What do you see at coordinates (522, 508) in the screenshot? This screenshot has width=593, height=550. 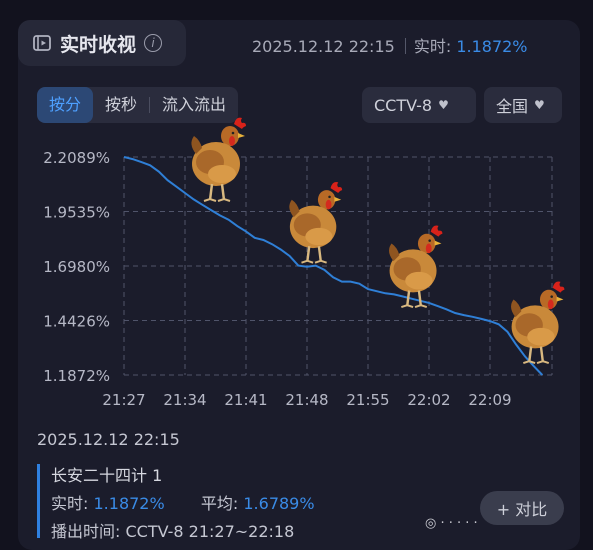 I see `compare-button: + 对比` at bounding box center [522, 508].